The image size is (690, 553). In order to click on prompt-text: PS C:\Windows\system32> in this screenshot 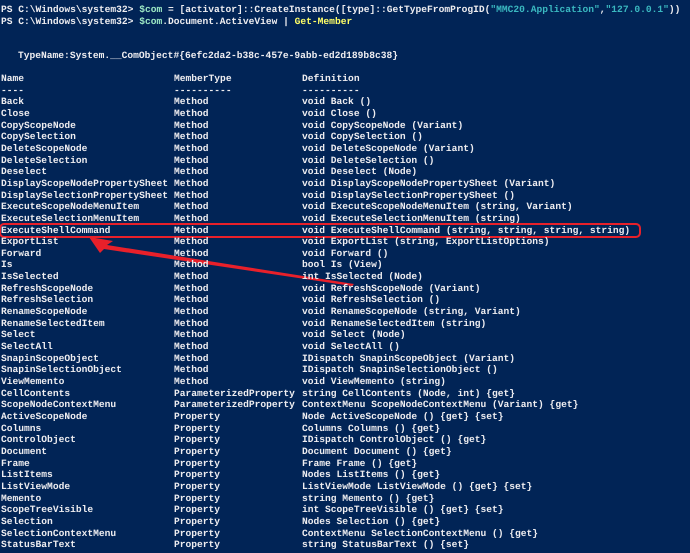, I will do `click(67, 10)`.